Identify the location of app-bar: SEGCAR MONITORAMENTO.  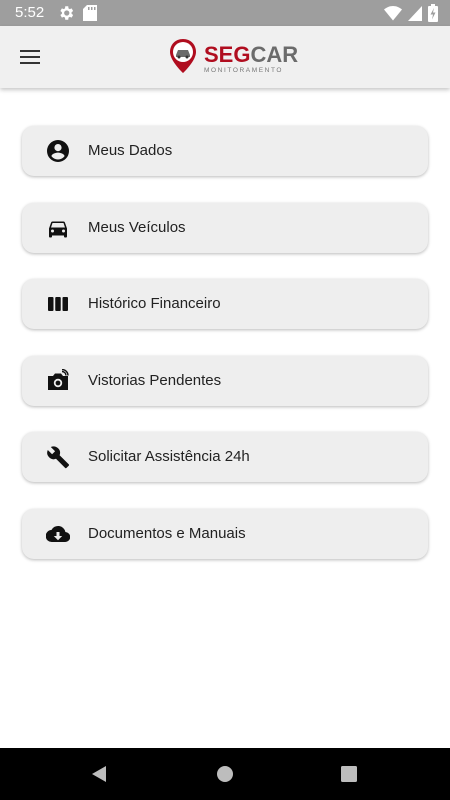
(225, 57).